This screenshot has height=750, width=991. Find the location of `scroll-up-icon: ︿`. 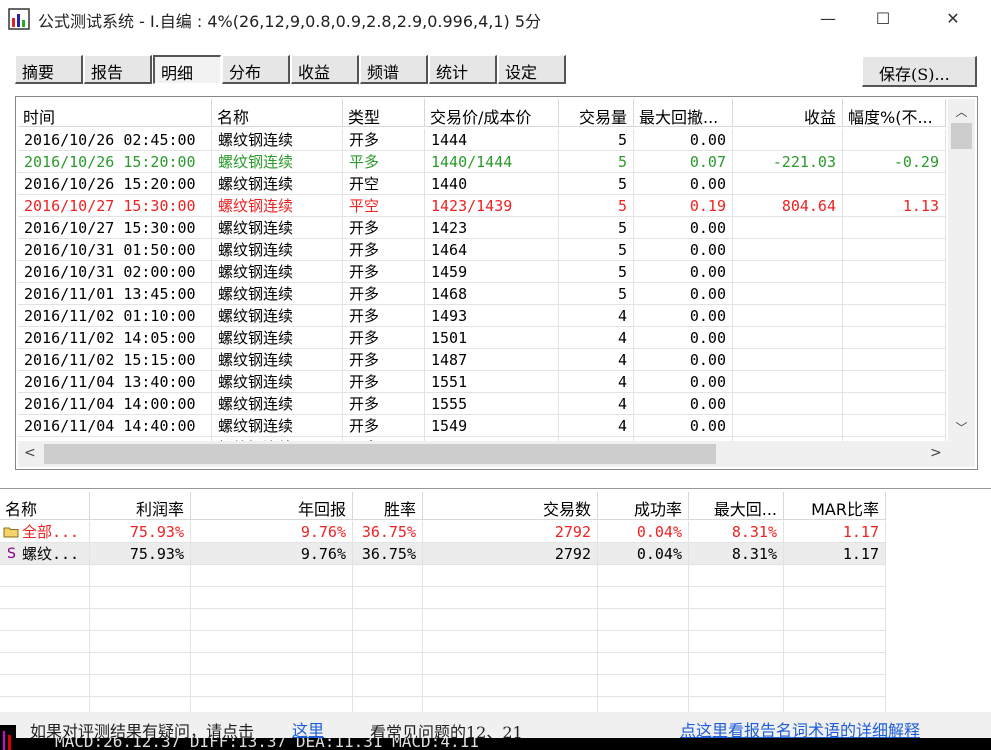

scroll-up-icon: ︿ is located at coordinates (961, 112).